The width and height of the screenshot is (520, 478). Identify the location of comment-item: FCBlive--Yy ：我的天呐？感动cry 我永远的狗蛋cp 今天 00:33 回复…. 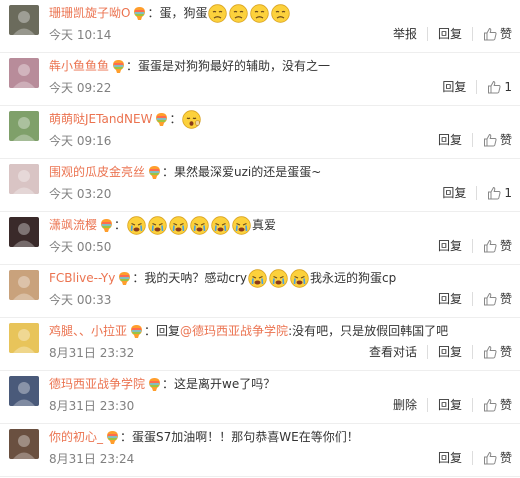
(260, 291).